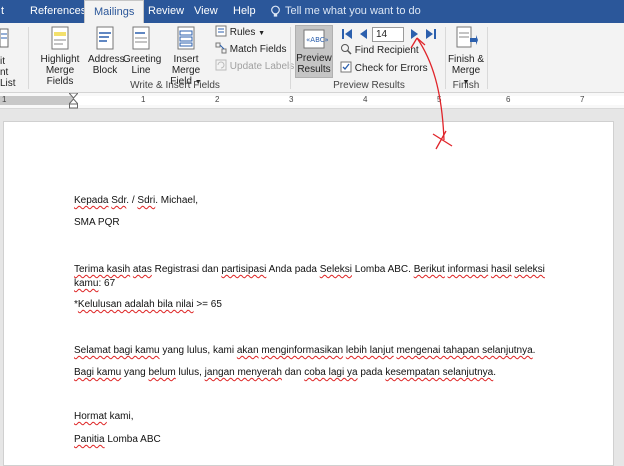 This screenshot has width=624, height=466. Describe the element at coordinates (198, 350) in the screenshot. I see `word: yang lulus, kami` at that location.